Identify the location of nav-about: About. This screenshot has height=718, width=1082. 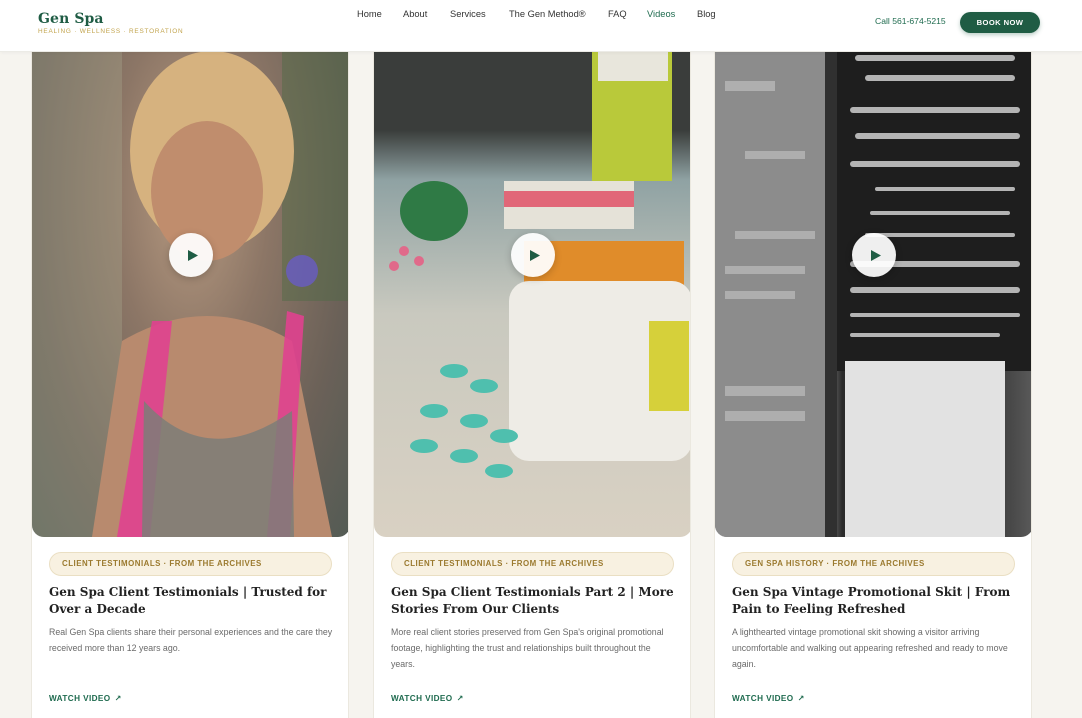
(415, 14).